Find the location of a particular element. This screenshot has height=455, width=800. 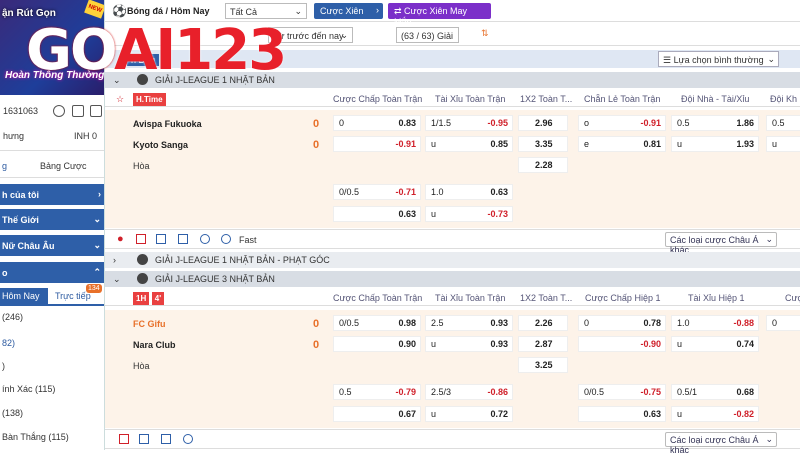

column-header: Tài Xỉu Toàn Trận is located at coordinates (470, 298).